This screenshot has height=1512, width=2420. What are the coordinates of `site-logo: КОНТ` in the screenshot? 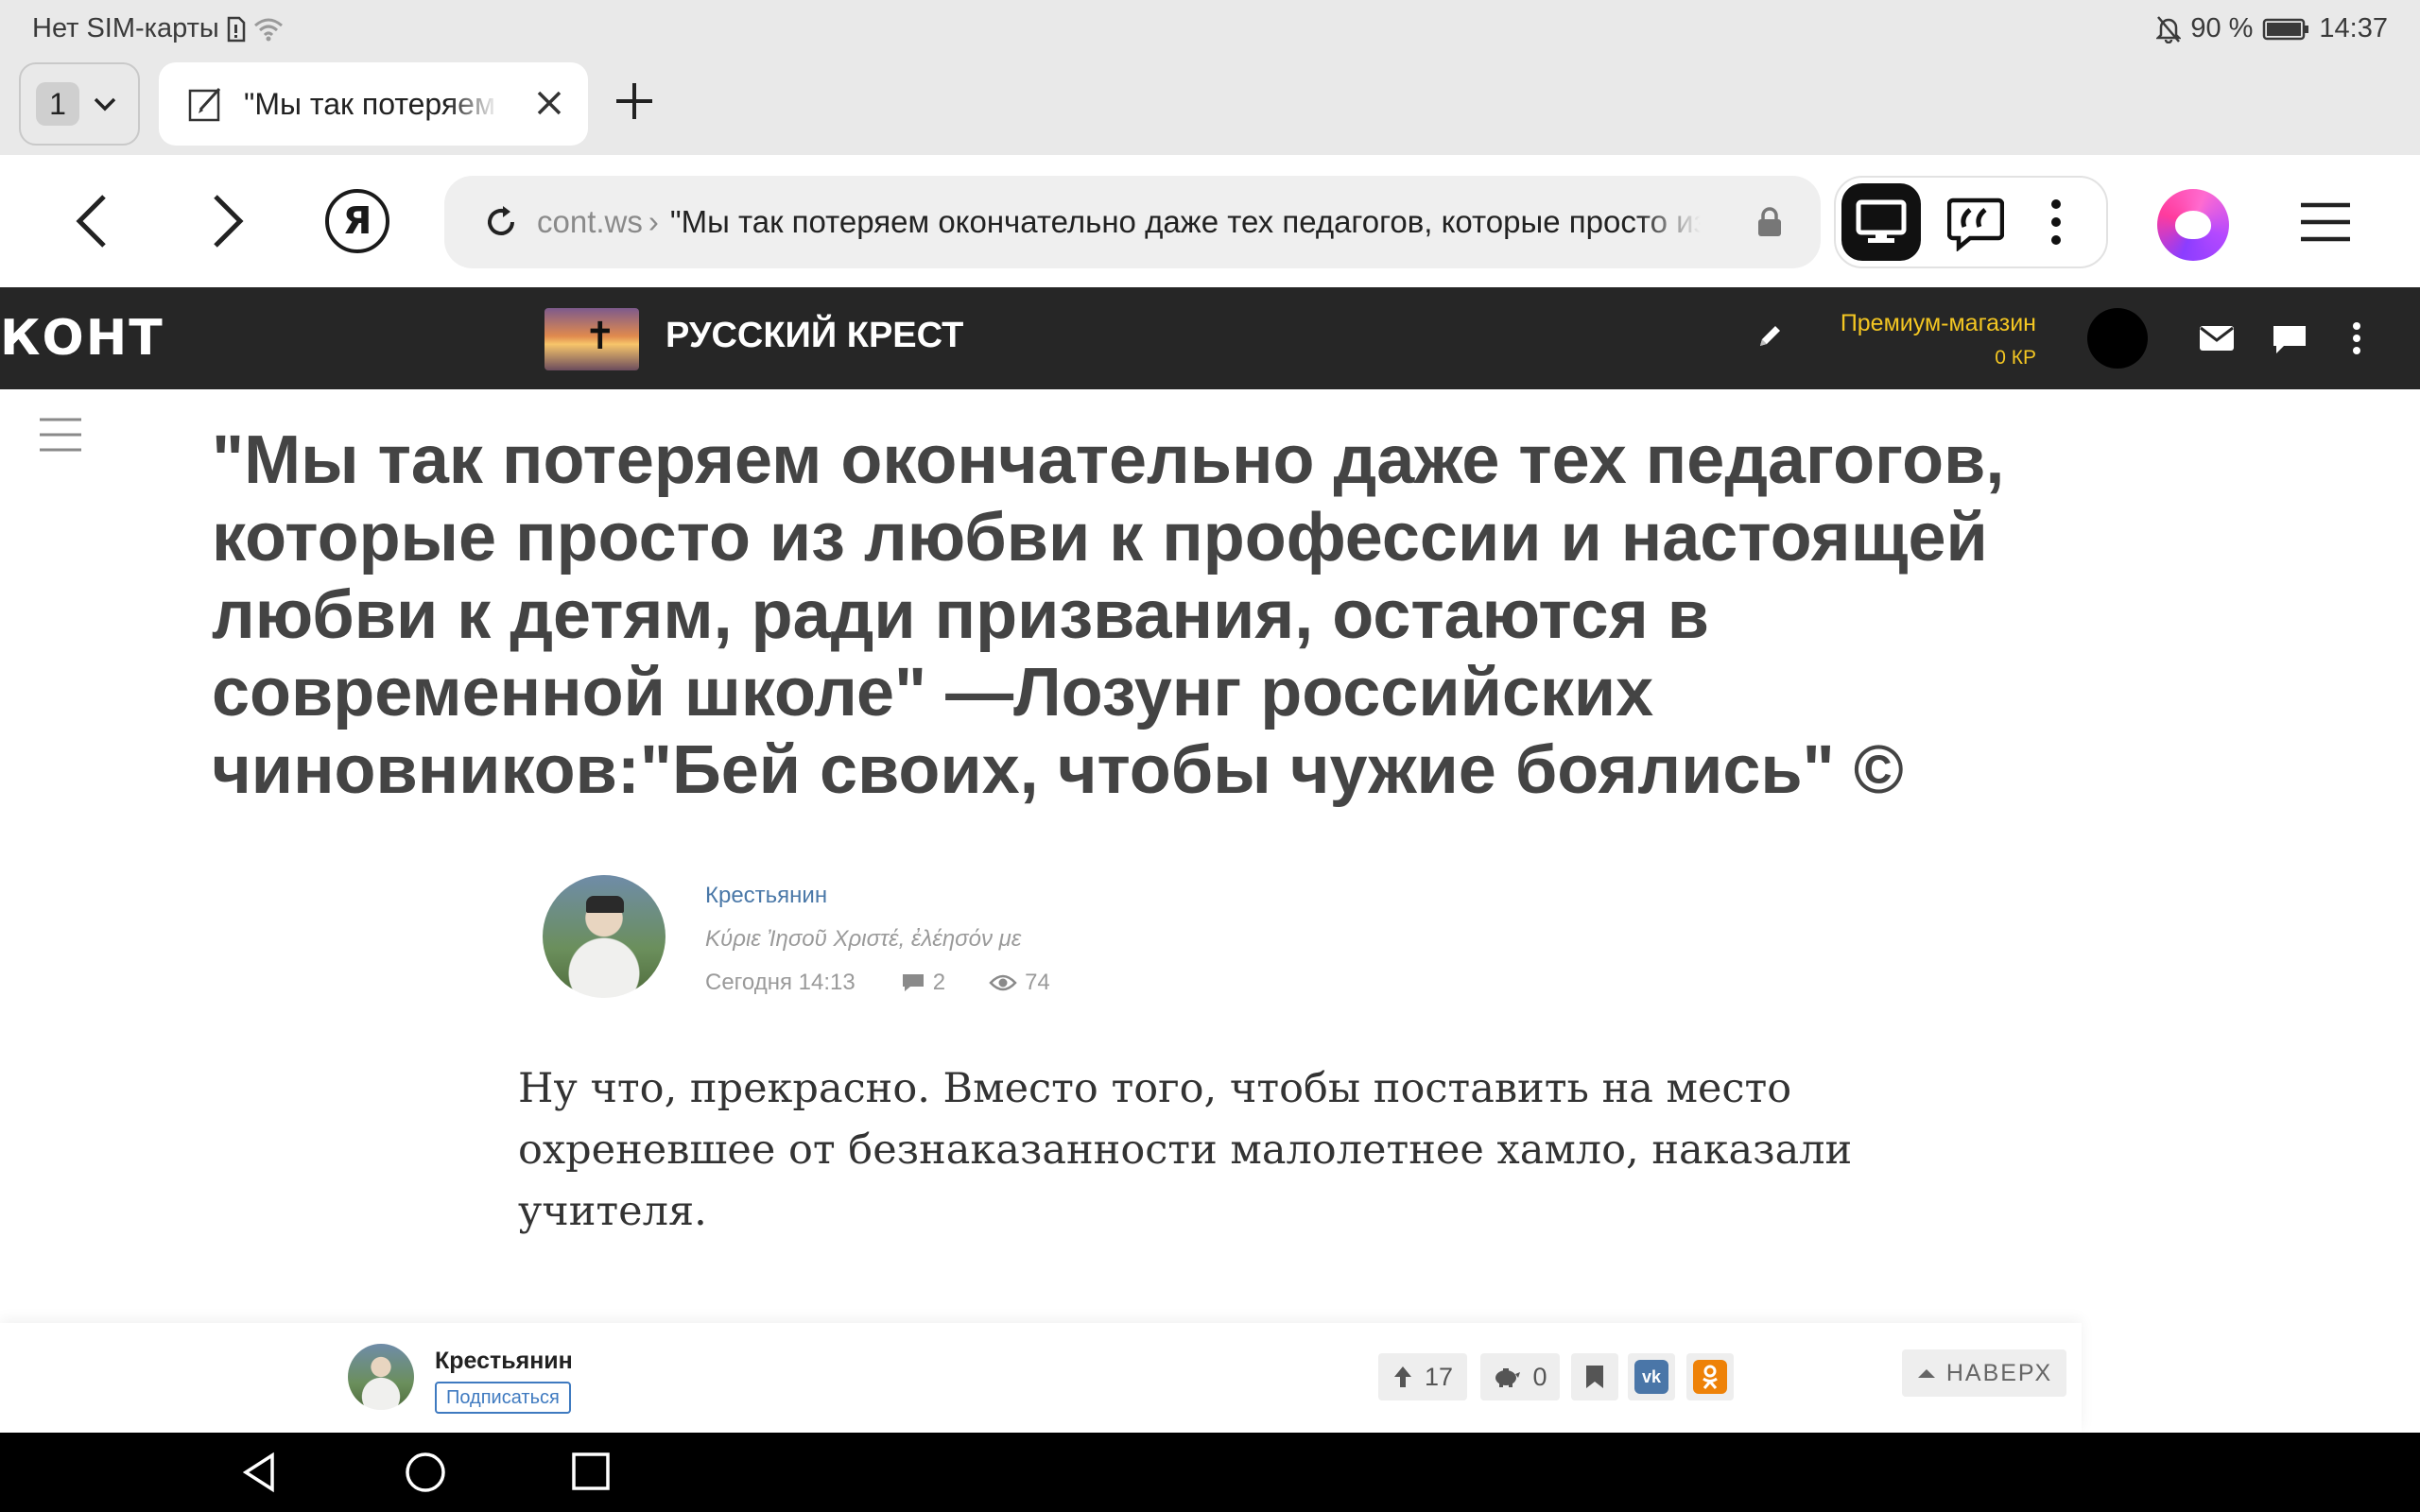 It's located at (82, 338).